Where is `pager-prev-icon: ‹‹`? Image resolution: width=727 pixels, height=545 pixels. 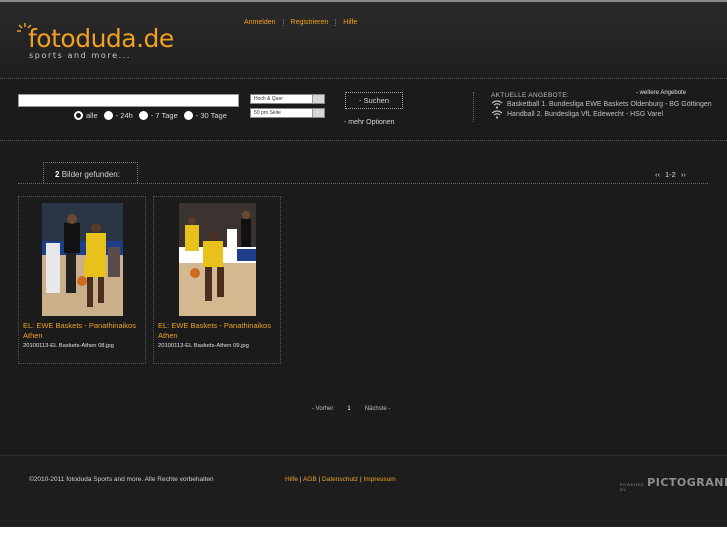 pager-prev-icon: ‹‹ is located at coordinates (657, 174).